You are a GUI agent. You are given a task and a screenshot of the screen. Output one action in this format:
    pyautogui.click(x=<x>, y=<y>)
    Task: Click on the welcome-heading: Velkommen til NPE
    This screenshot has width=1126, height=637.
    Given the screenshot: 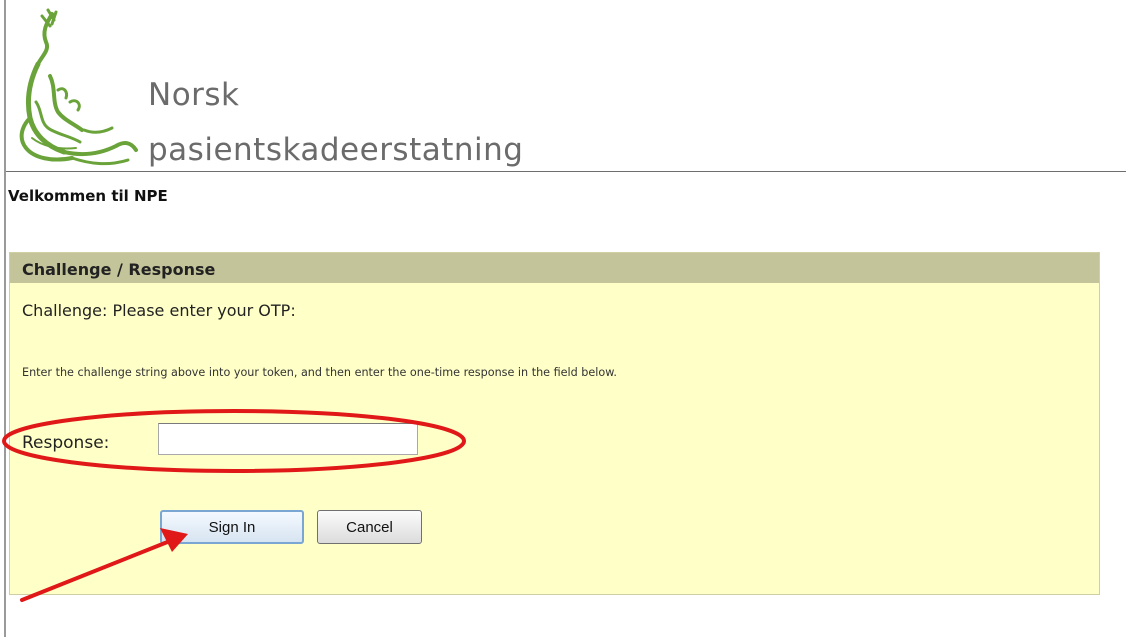 What is the action you would take?
    pyautogui.click(x=88, y=196)
    